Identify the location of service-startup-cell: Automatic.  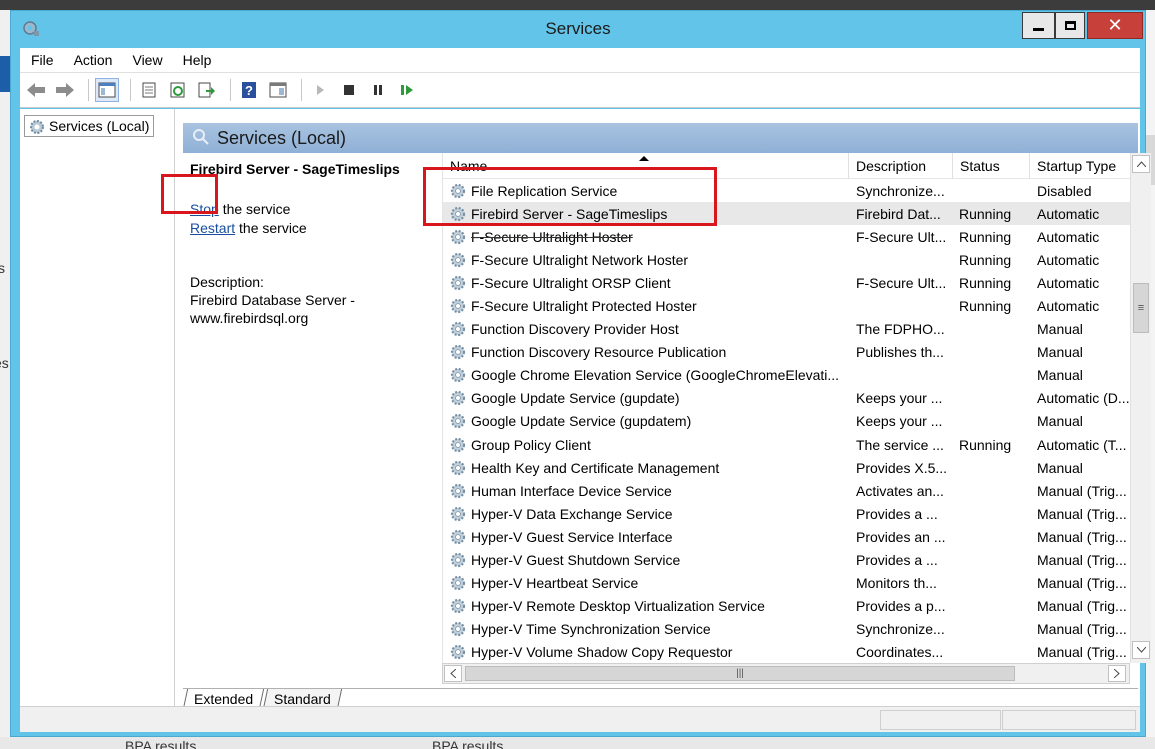
(1068, 236).